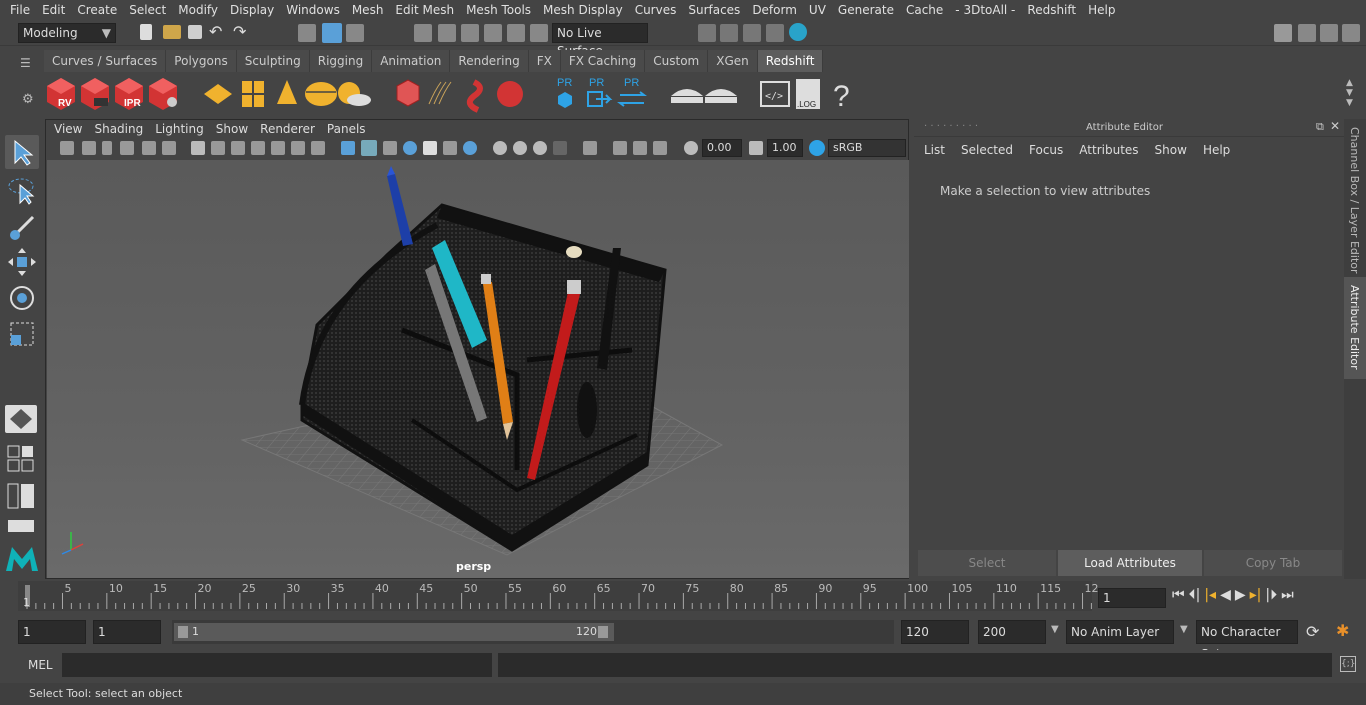  What do you see at coordinates (390, 148) in the screenshot?
I see `default-material-icon` at bounding box center [390, 148].